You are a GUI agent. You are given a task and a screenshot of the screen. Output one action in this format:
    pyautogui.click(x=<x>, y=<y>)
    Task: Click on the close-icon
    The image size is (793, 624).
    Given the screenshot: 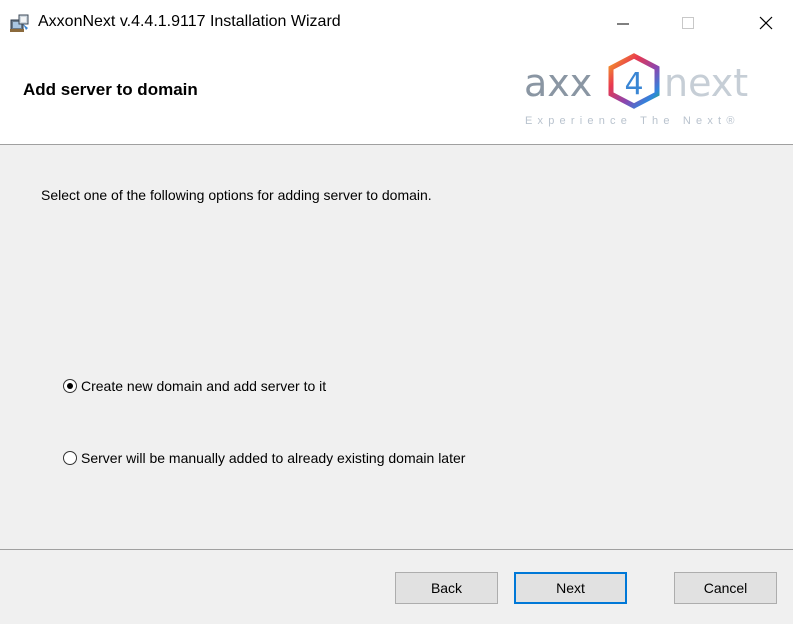 What is the action you would take?
    pyautogui.click(x=766, y=23)
    